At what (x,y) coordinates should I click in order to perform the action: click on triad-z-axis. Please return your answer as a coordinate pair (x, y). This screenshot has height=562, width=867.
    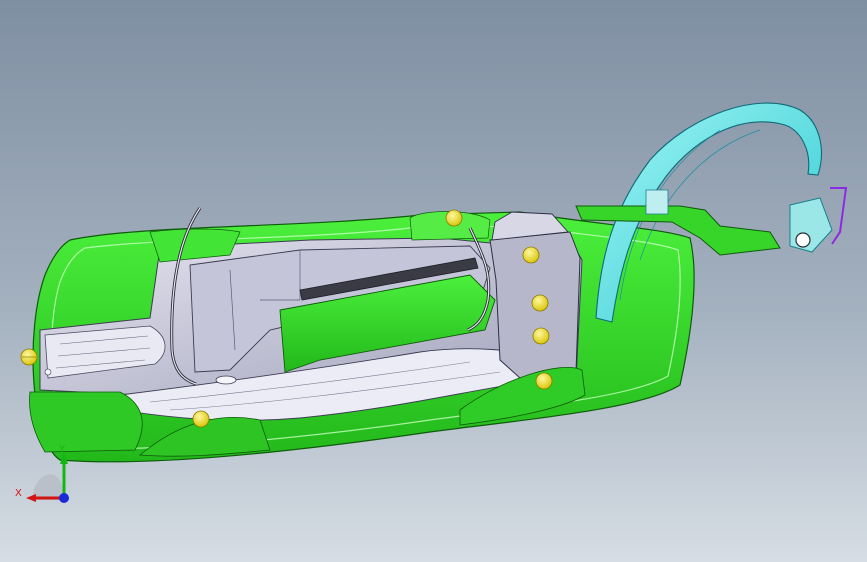
    Looking at the image, I should click on (64, 498).